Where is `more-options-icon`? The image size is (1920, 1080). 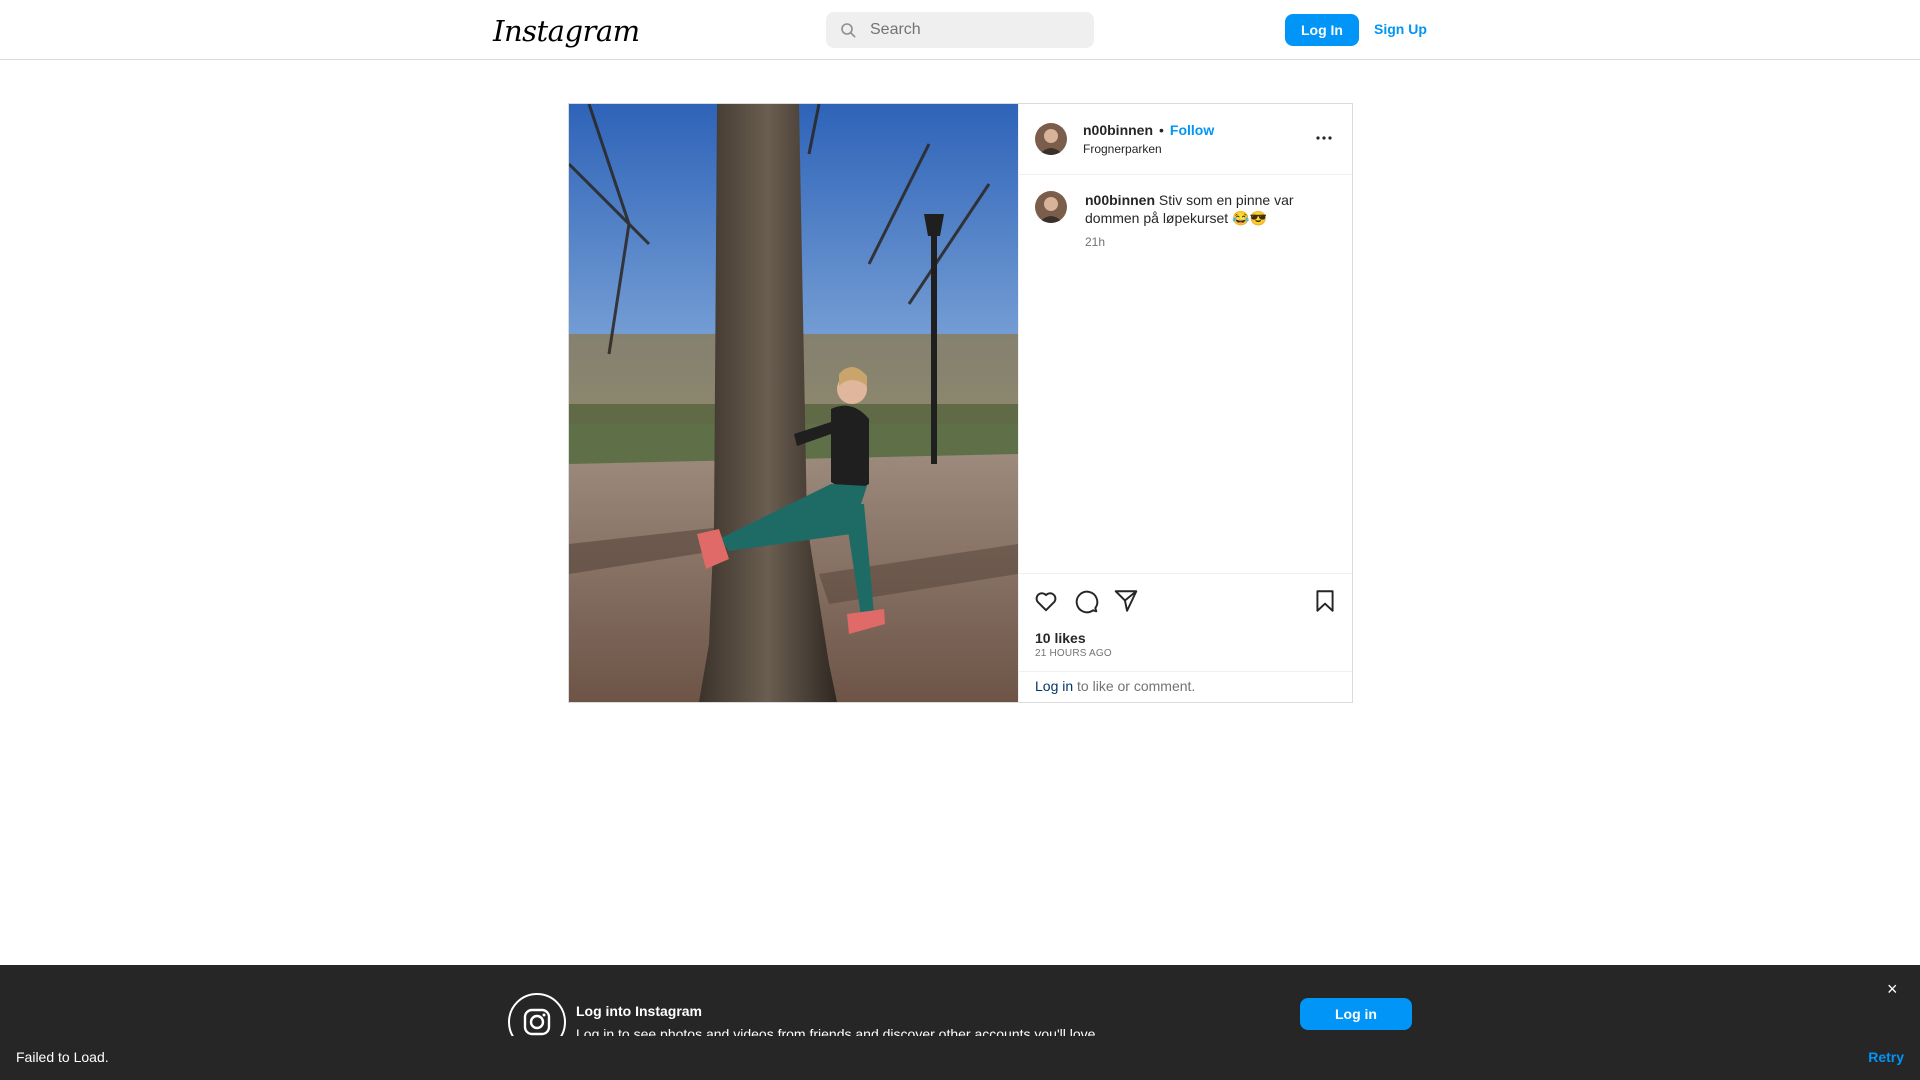
more-options-icon is located at coordinates (1324, 138).